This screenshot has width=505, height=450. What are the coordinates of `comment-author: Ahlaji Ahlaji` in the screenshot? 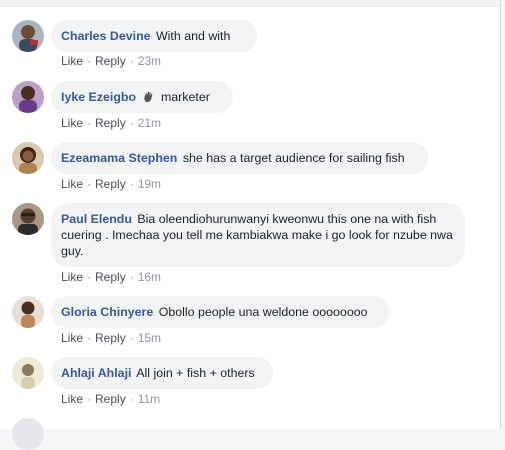 It's located at (96, 373).